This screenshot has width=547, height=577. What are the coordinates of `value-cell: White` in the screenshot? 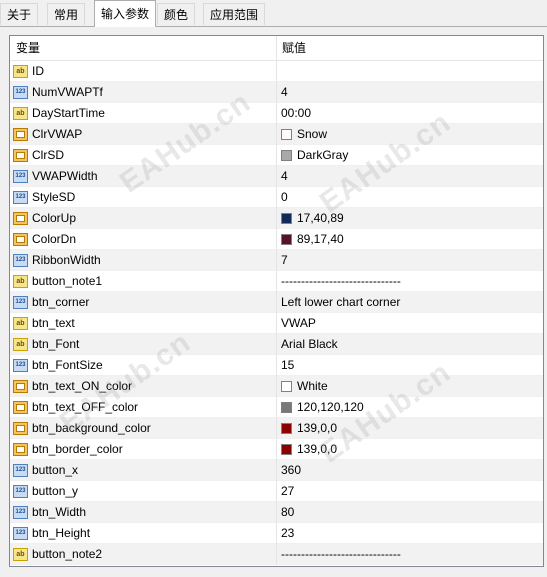 It's located at (304, 386).